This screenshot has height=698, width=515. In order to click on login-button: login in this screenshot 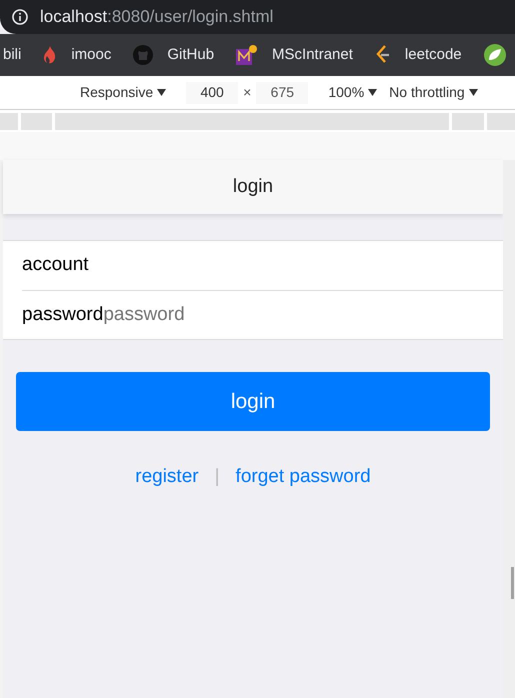, I will do `click(253, 401)`.